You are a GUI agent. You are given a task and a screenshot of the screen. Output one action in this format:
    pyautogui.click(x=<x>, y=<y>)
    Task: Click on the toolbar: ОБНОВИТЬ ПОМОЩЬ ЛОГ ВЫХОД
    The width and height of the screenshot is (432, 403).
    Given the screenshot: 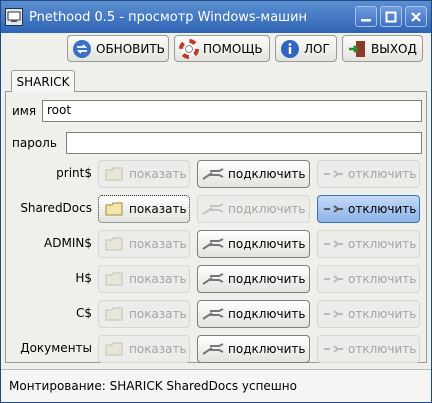 What is the action you would take?
    pyautogui.click(x=216, y=49)
    